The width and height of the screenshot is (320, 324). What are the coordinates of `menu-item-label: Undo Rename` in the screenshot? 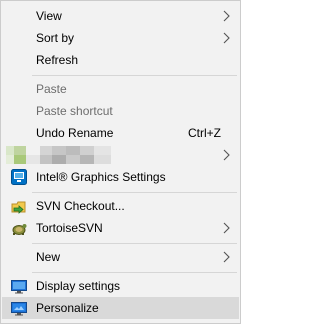 It's located at (75, 133).